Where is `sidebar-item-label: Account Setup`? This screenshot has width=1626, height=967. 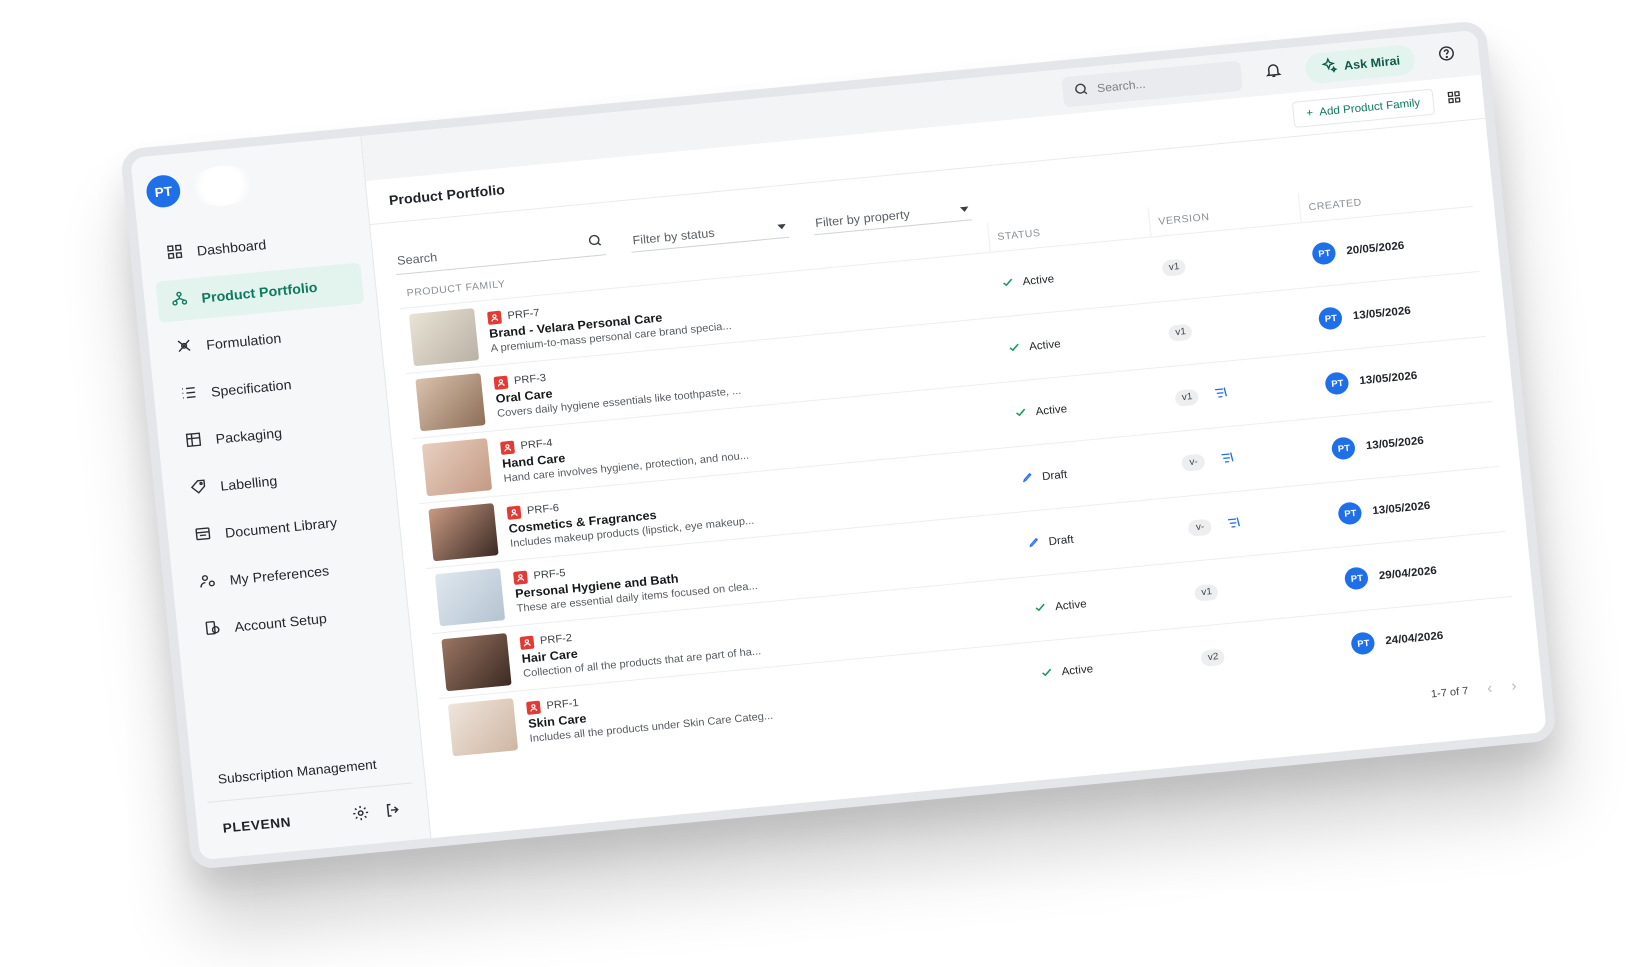 sidebar-item-label: Account Setup is located at coordinates (280, 622).